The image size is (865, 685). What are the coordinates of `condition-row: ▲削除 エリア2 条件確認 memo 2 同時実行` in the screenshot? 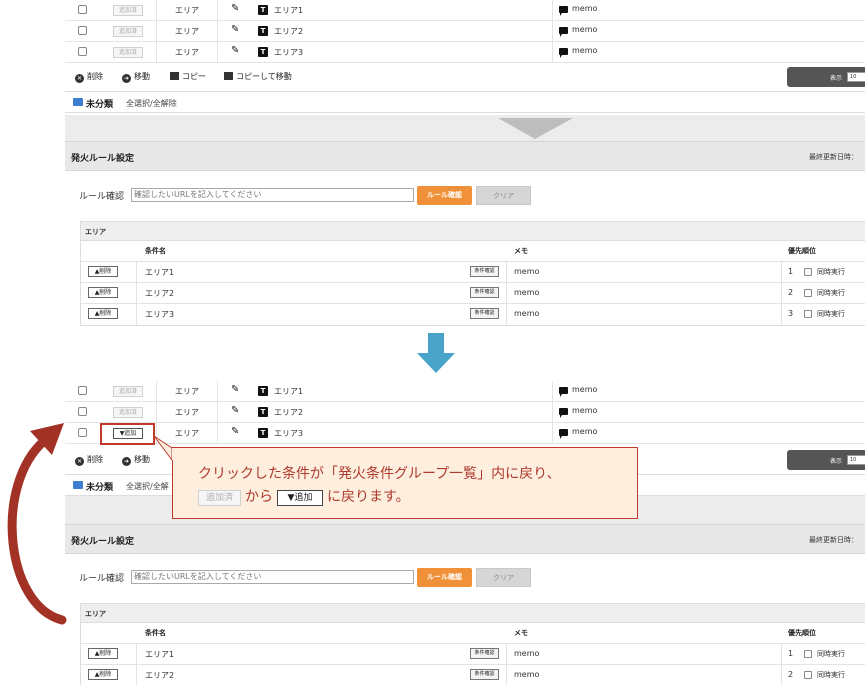 It's located at (473, 674).